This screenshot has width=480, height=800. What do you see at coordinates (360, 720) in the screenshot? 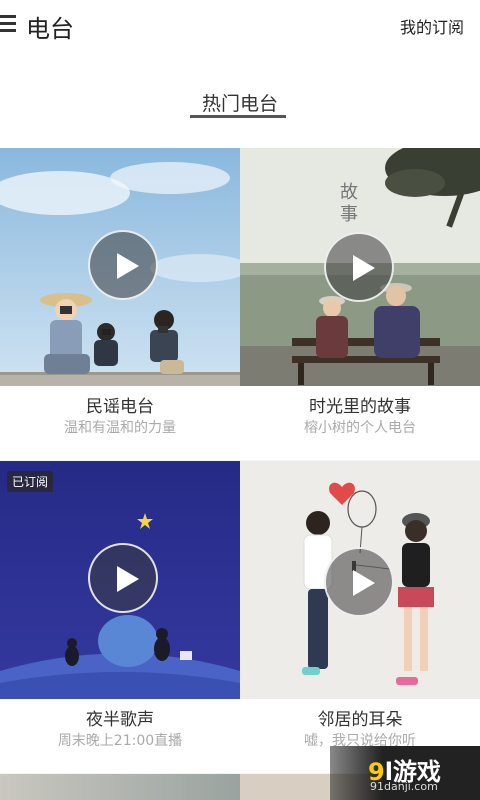
I see `station-name: 邻居的耳朵` at bounding box center [360, 720].